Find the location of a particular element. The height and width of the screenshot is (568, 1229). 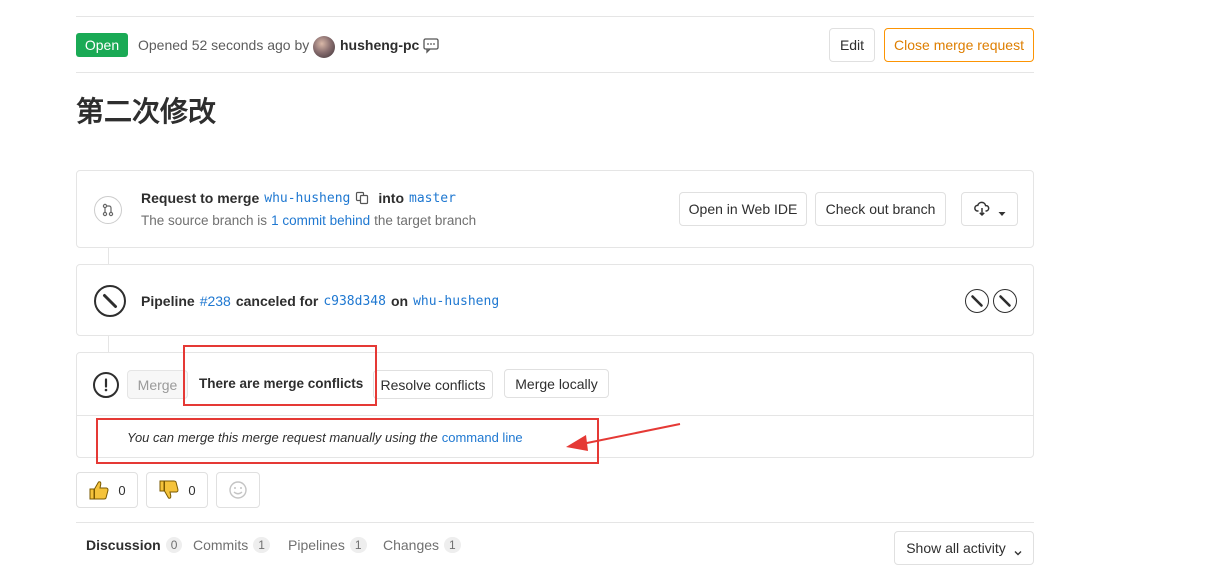

avatar is located at coordinates (324, 47).